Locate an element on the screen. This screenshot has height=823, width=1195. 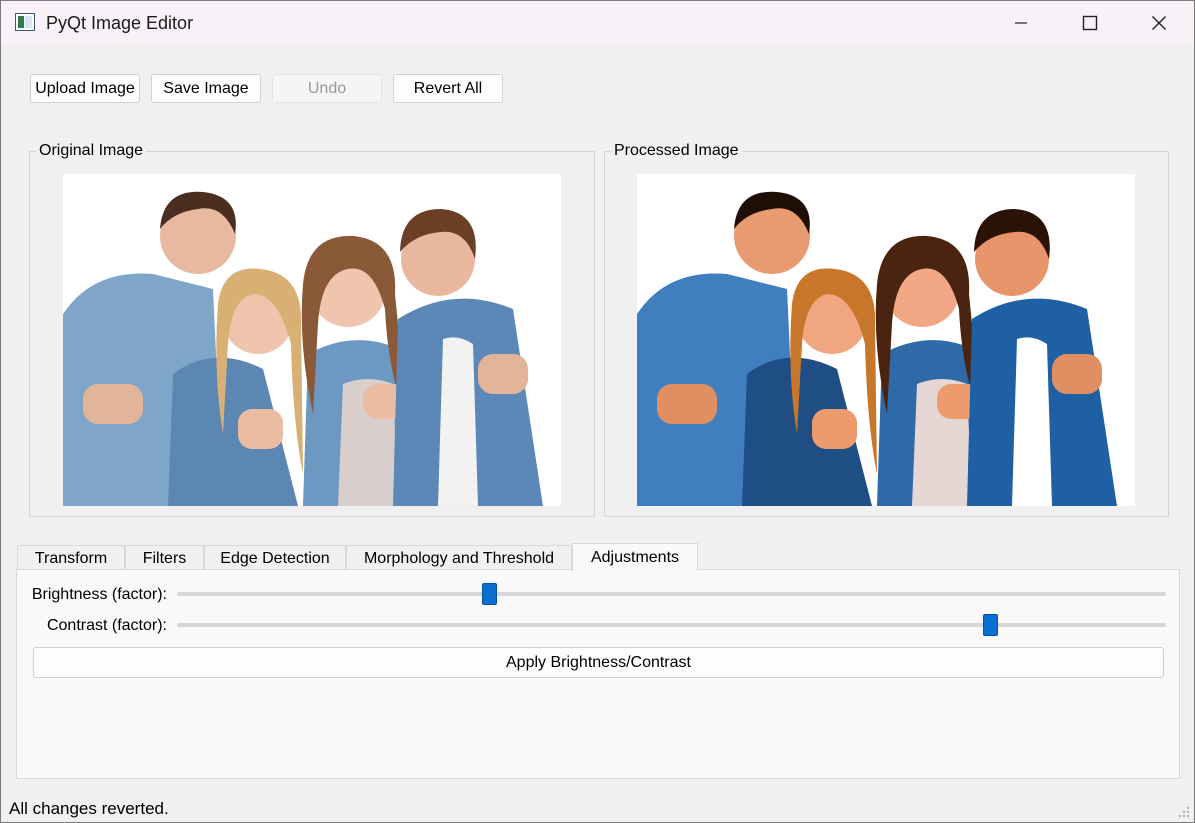
app-window-icon is located at coordinates (25, 22).